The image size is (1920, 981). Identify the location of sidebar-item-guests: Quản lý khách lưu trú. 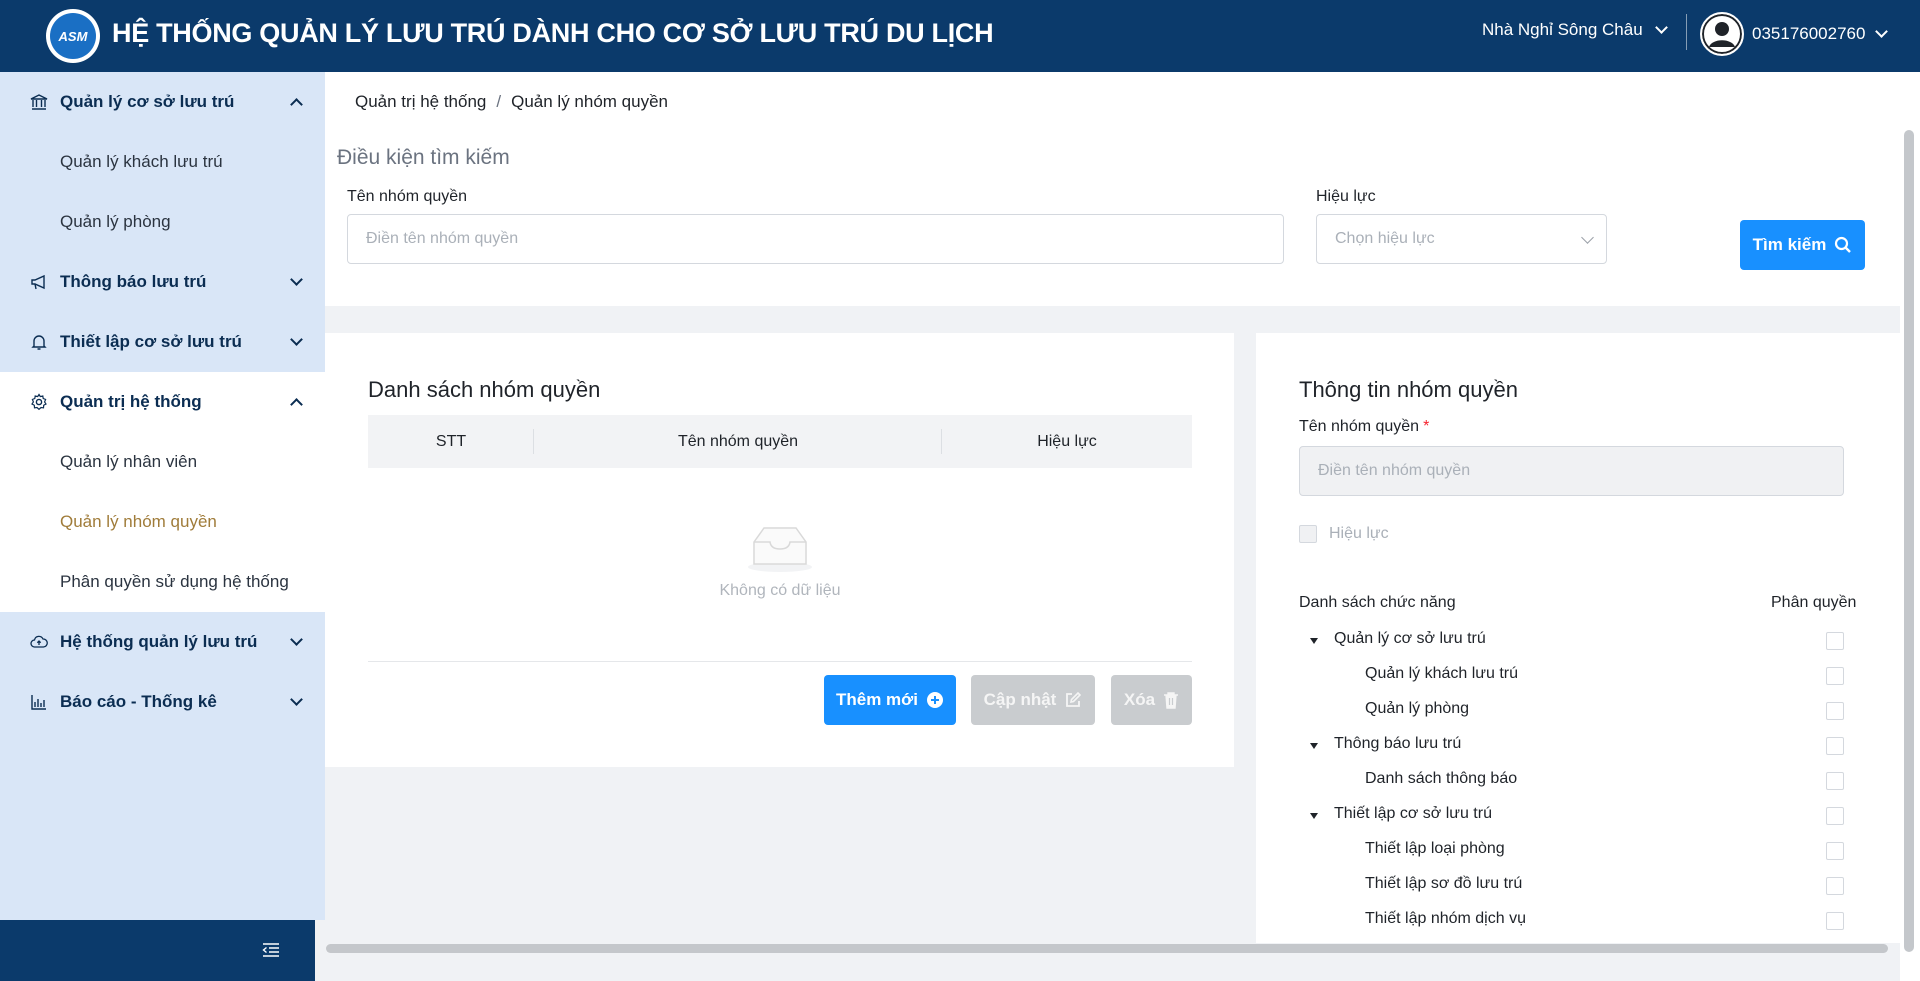
(162, 162).